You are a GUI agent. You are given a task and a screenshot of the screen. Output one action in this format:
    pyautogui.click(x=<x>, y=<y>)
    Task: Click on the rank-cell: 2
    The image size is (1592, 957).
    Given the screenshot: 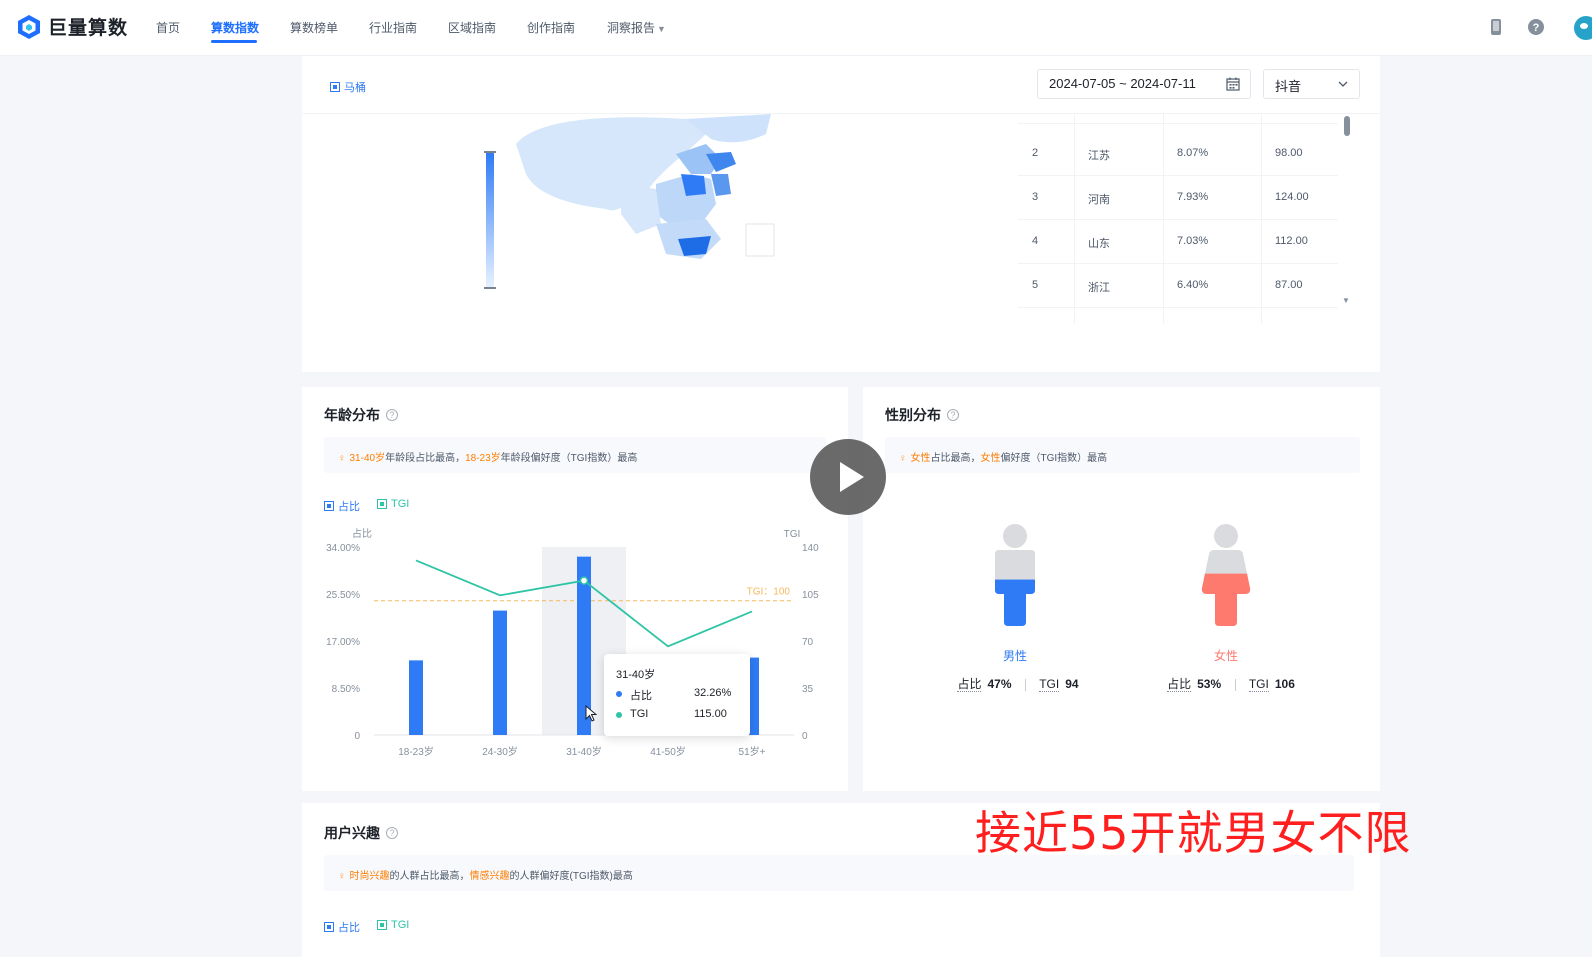 What is the action you would take?
    pyautogui.click(x=1035, y=153)
    